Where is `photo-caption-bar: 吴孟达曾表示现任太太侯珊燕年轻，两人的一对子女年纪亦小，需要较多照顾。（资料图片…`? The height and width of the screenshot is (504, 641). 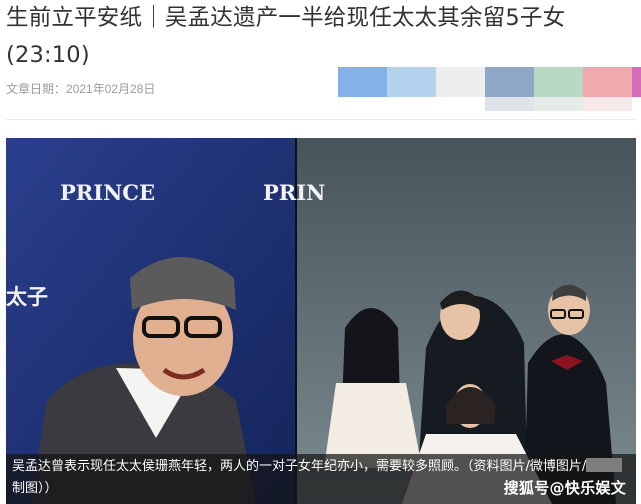 photo-caption-bar: 吴孟达曾表示现任太太侯珊燕年轻，两人的一对子女年纪亦小，需要较多照顾。（资料图片… is located at coordinates (321, 479).